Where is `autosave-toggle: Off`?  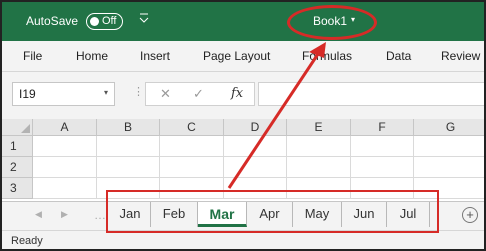
autosave-toggle: Off is located at coordinates (104, 21).